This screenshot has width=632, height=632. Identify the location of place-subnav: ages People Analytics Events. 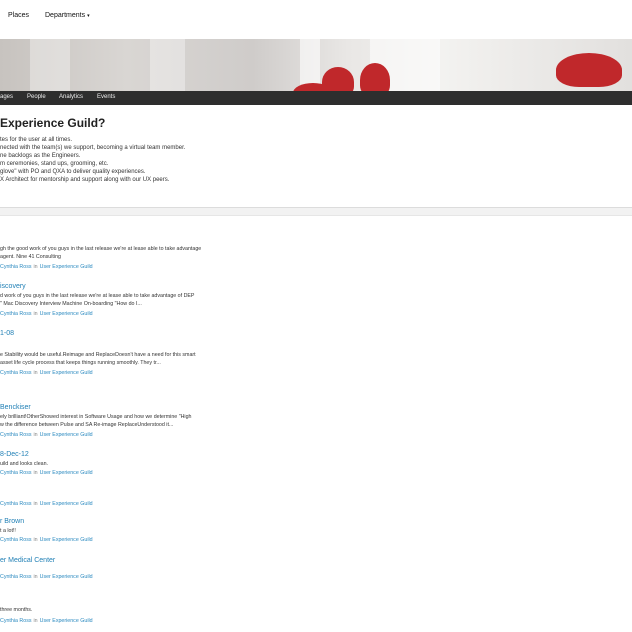
(316, 98).